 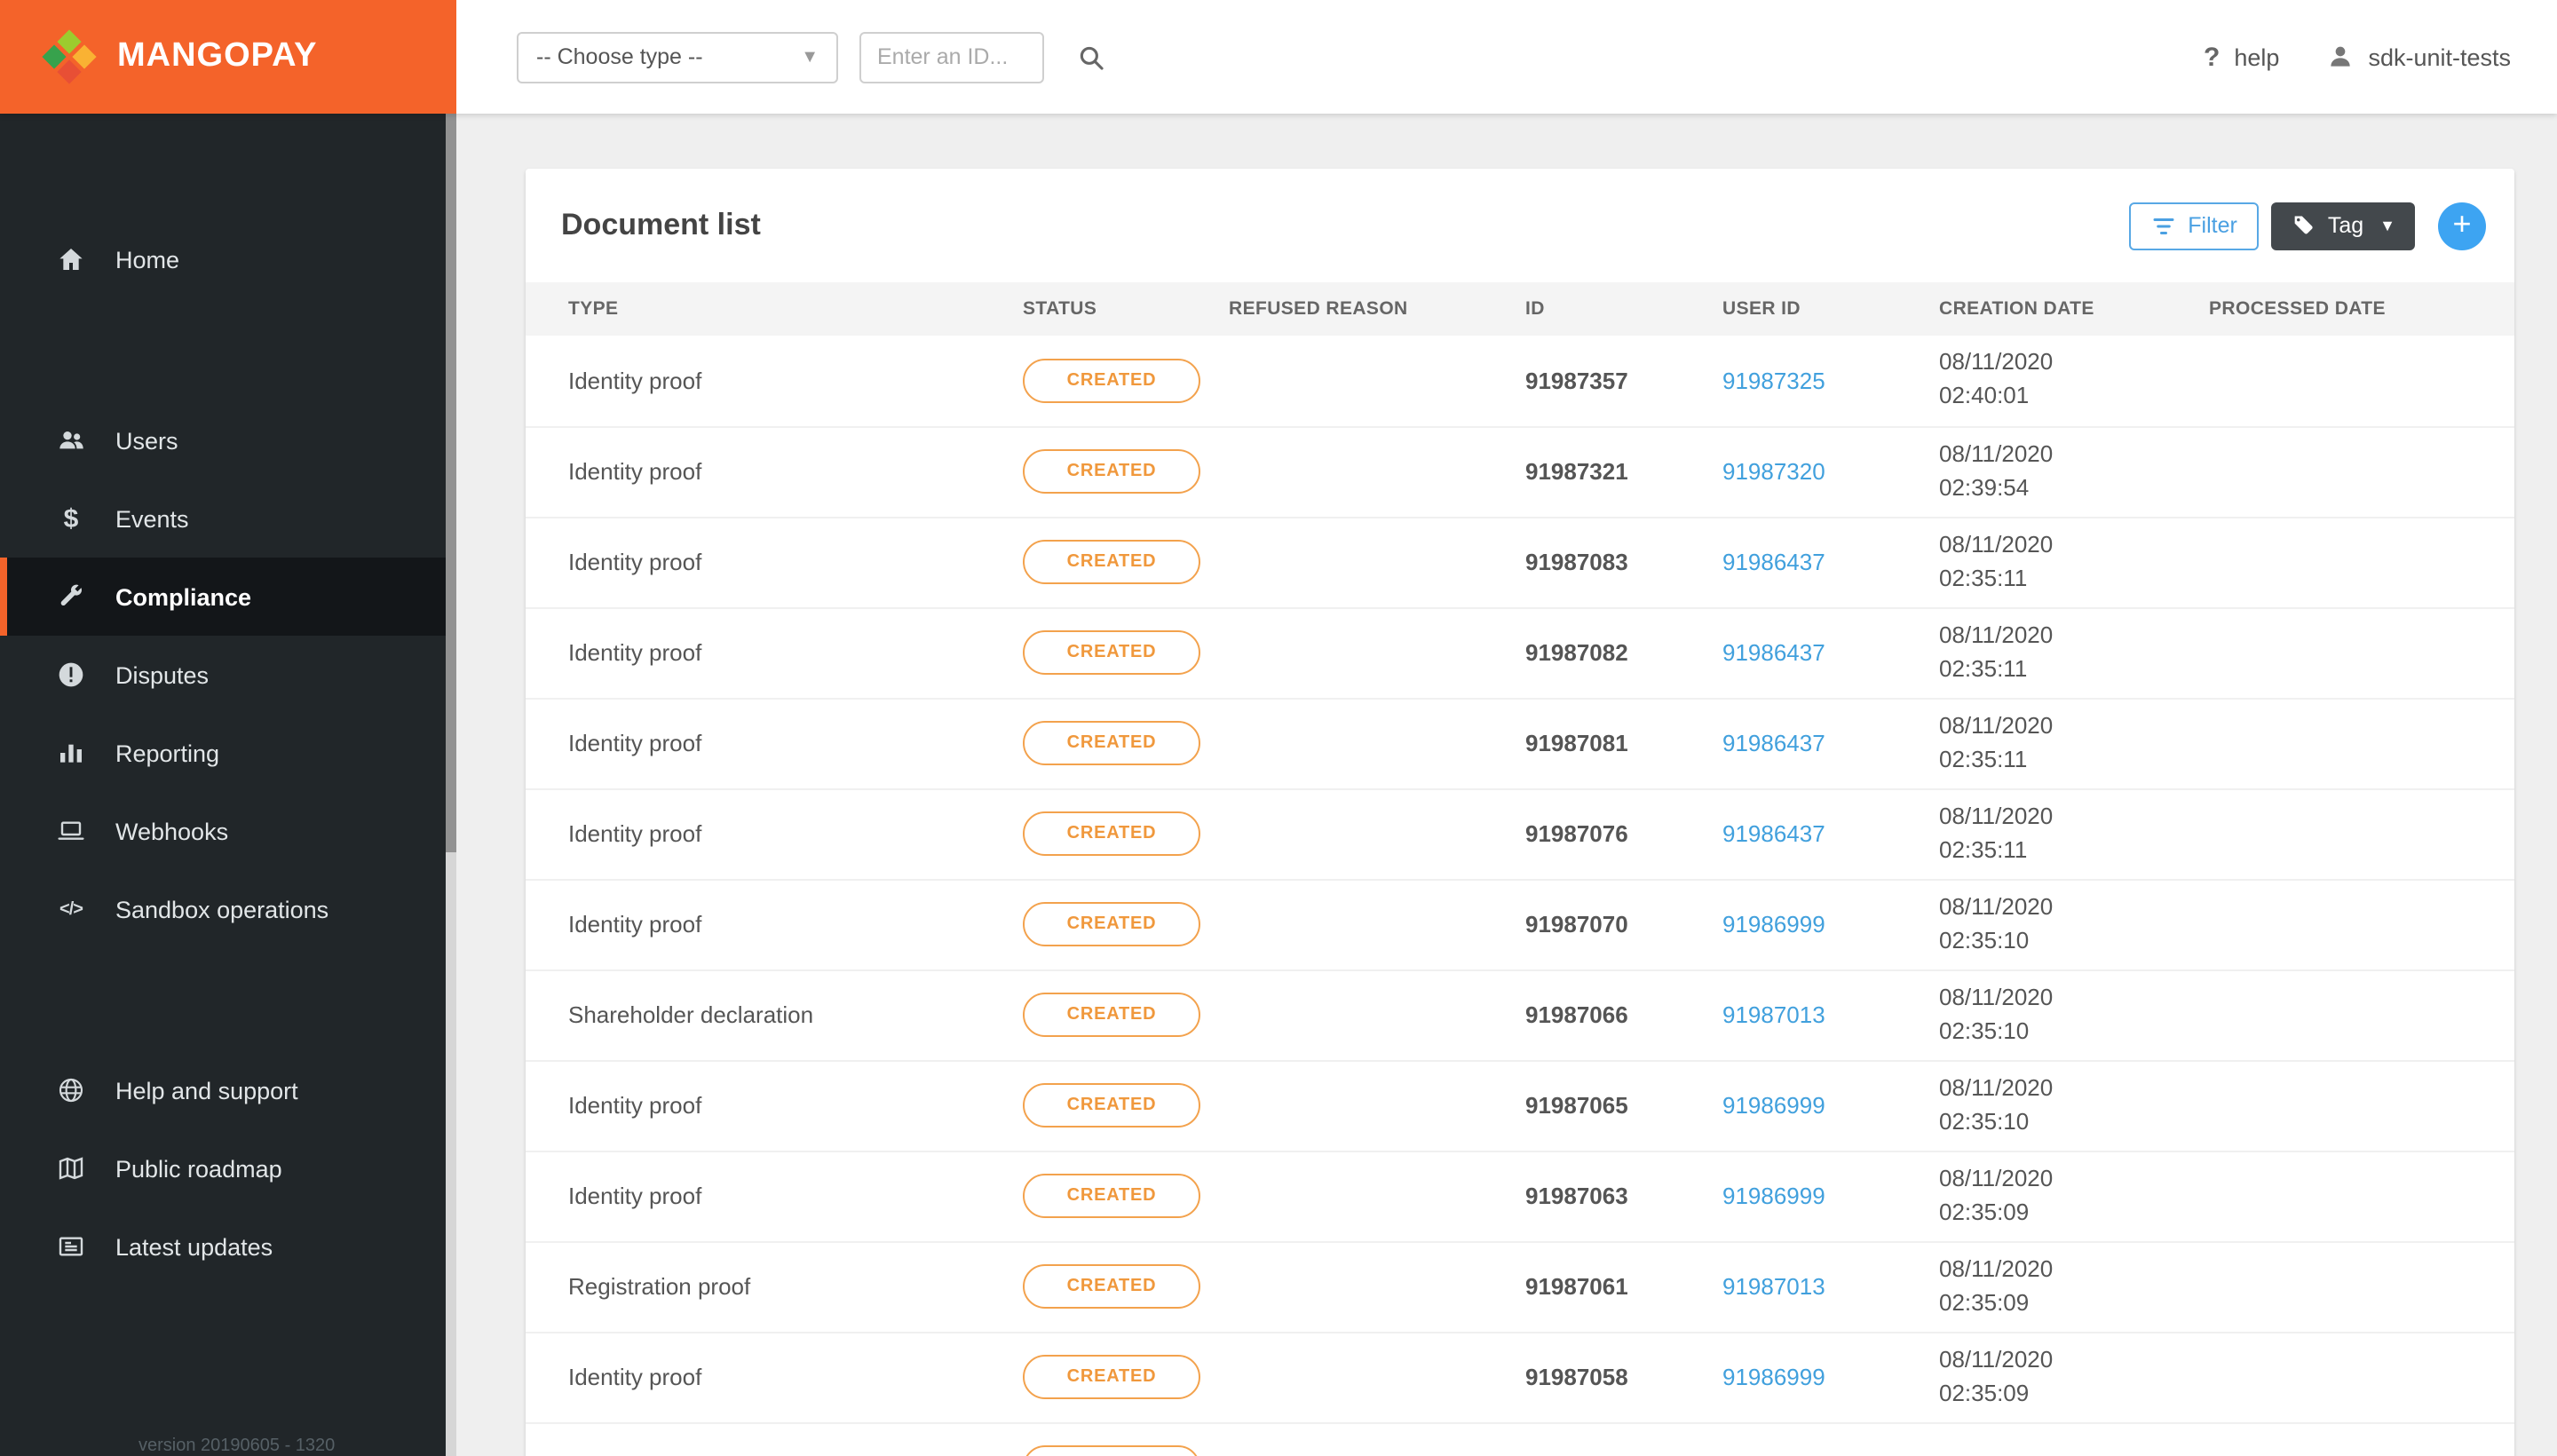 I want to click on col-header-processed-date: PROCESSED DATE, so click(x=2354, y=309).